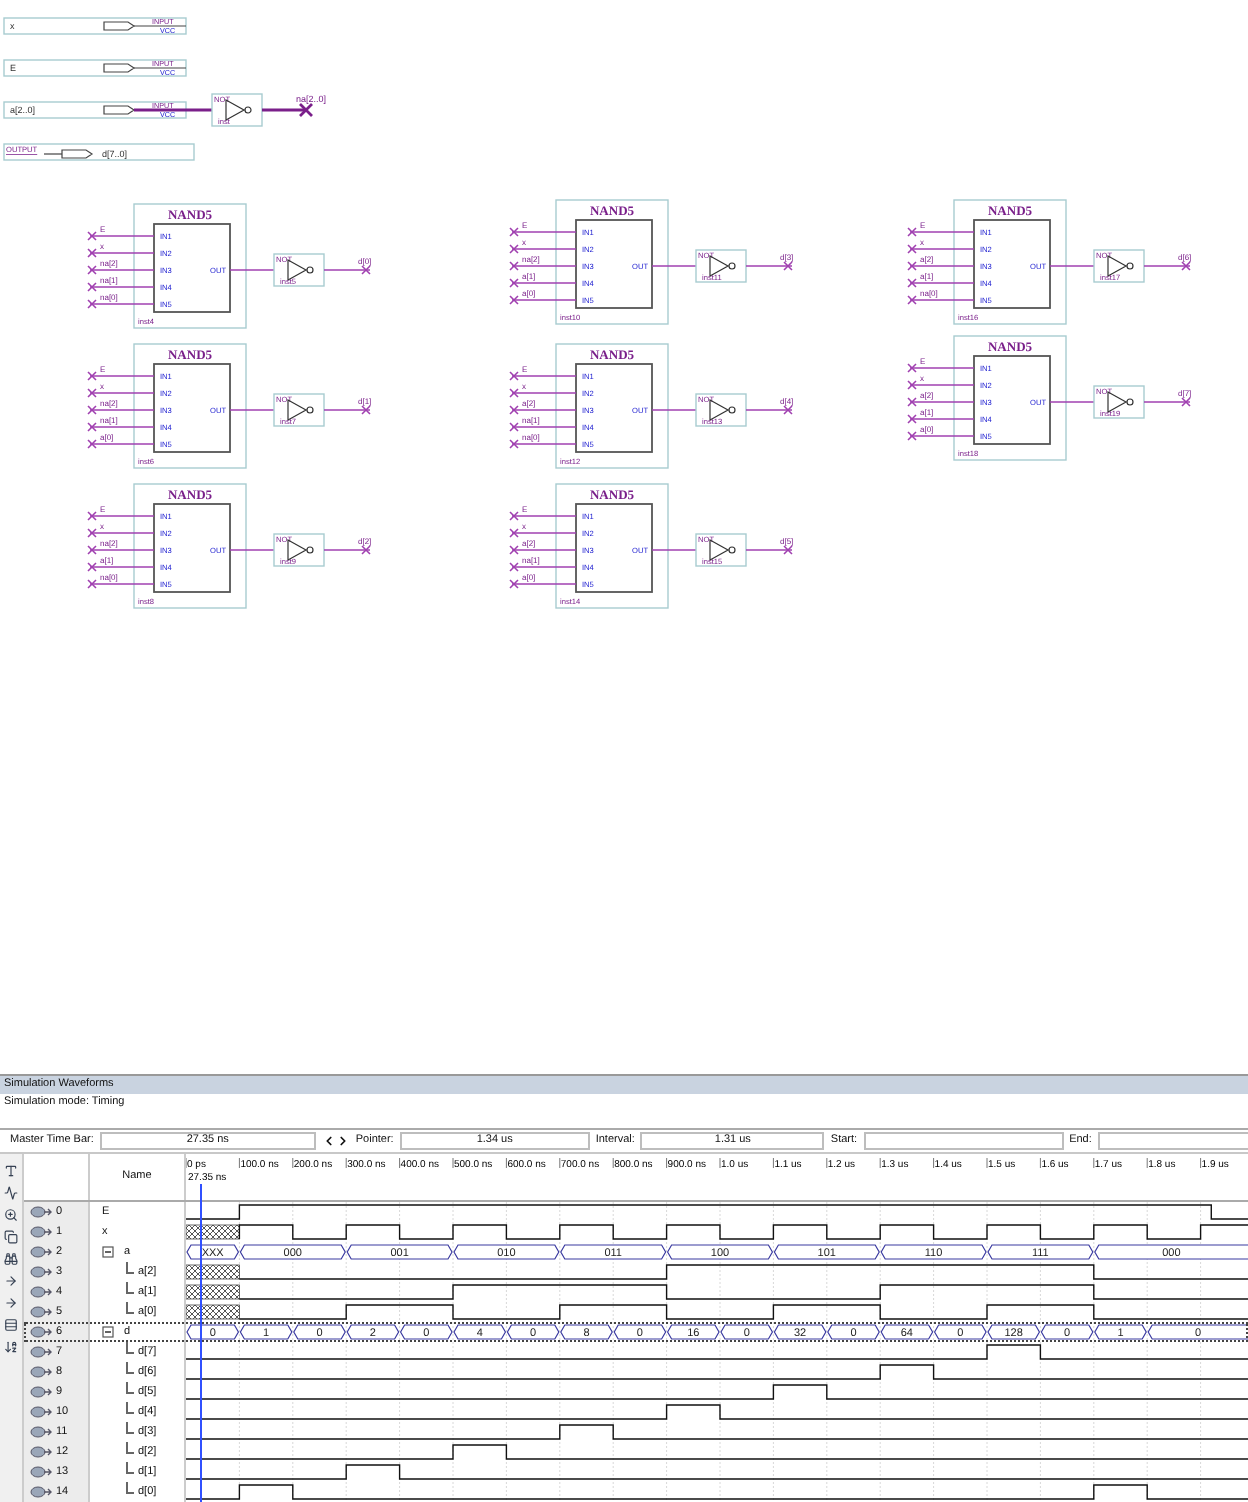  What do you see at coordinates (11, 1347) in the screenshot?
I see `sort-icon` at bounding box center [11, 1347].